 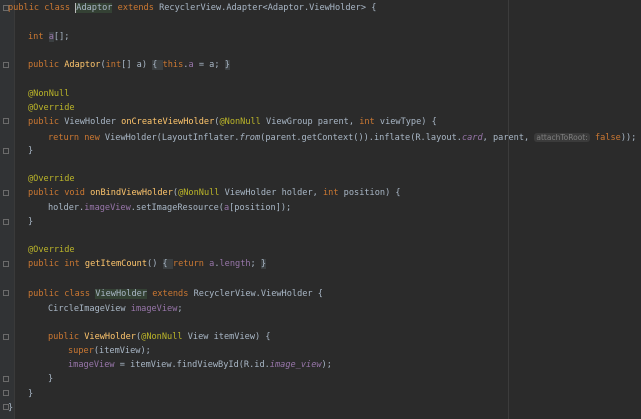 What do you see at coordinates (50, 379) in the screenshot?
I see `code-line-20: }` at bounding box center [50, 379].